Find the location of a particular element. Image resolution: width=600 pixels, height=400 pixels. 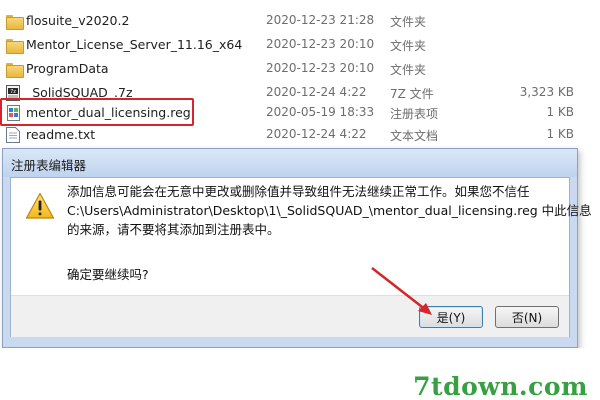

text-file-icon is located at coordinates (14, 135).